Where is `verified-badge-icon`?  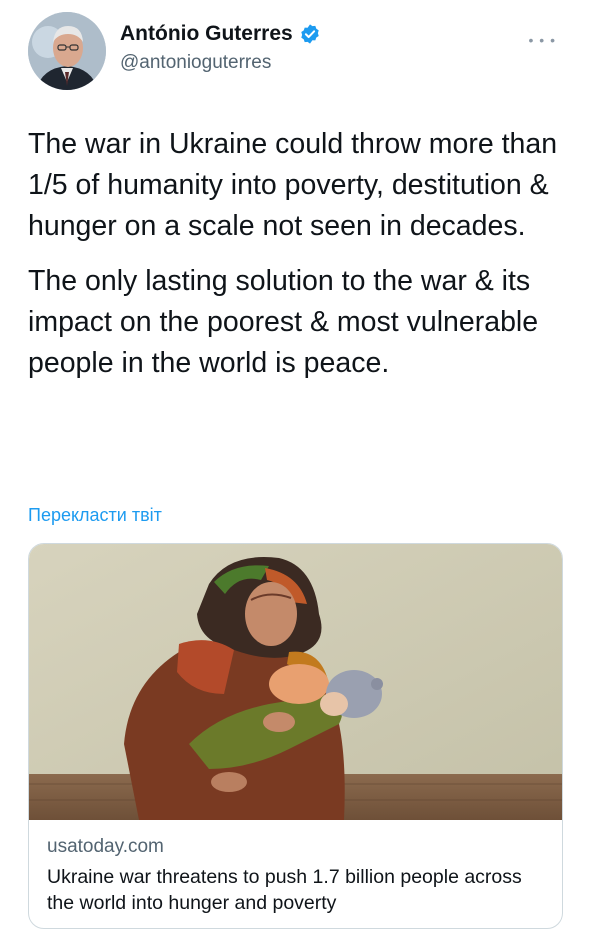 verified-badge-icon is located at coordinates (310, 34).